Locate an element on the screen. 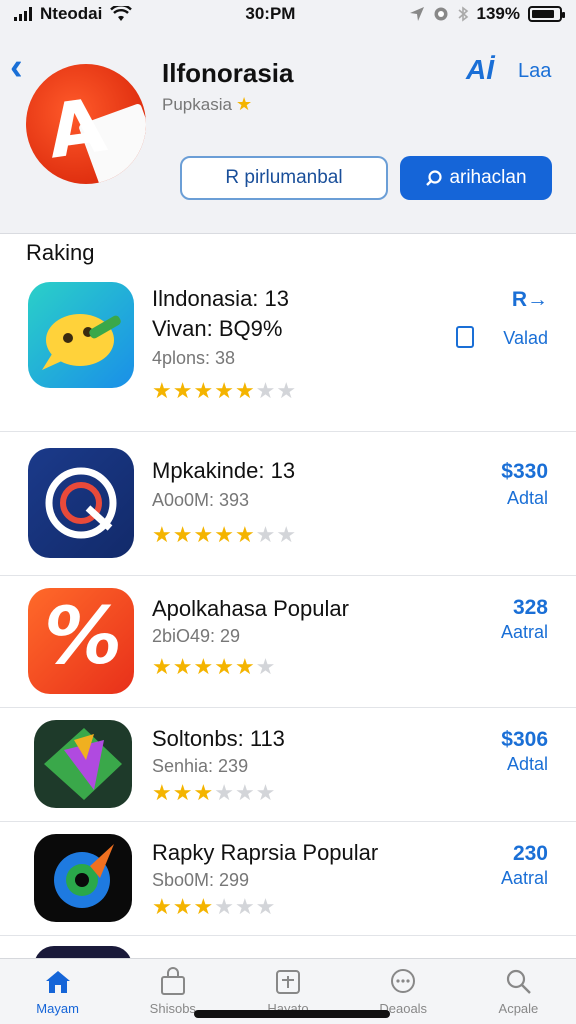  app-icon-percent: % is located at coordinates (81, 641).